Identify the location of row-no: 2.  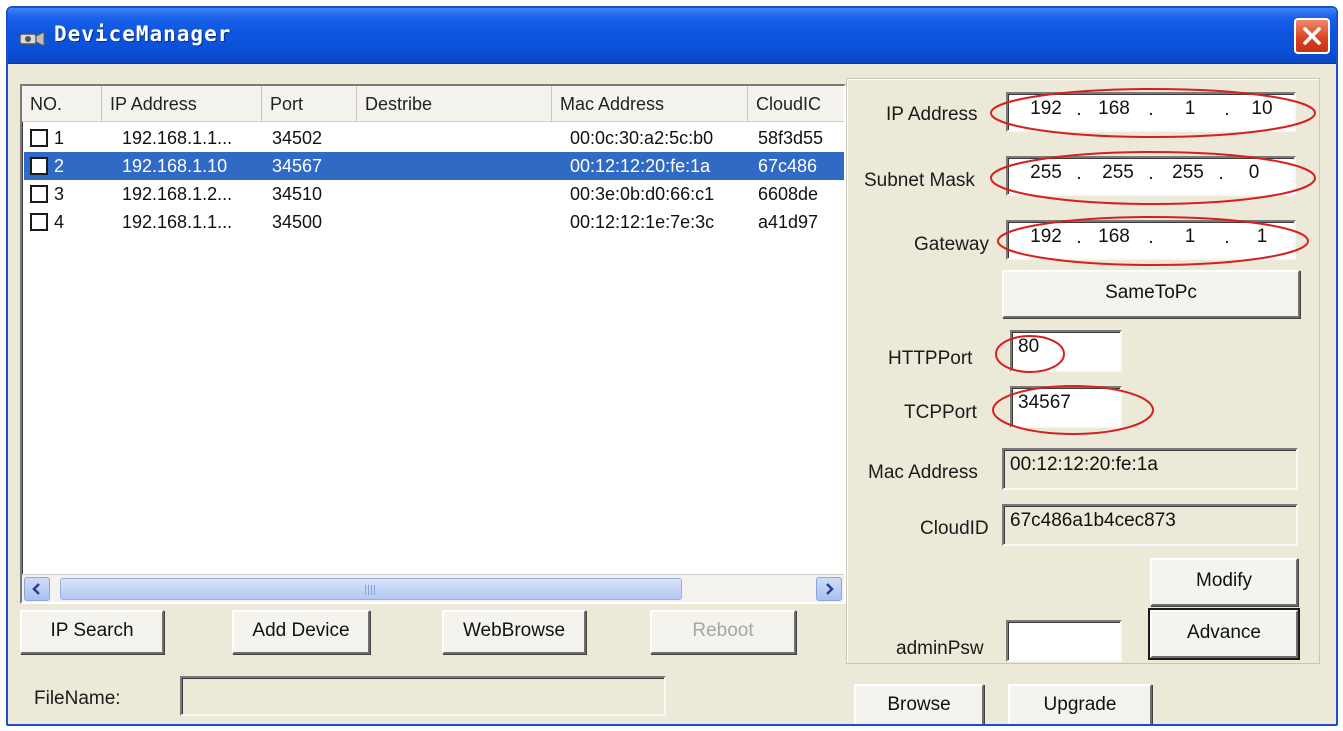
(59, 166).